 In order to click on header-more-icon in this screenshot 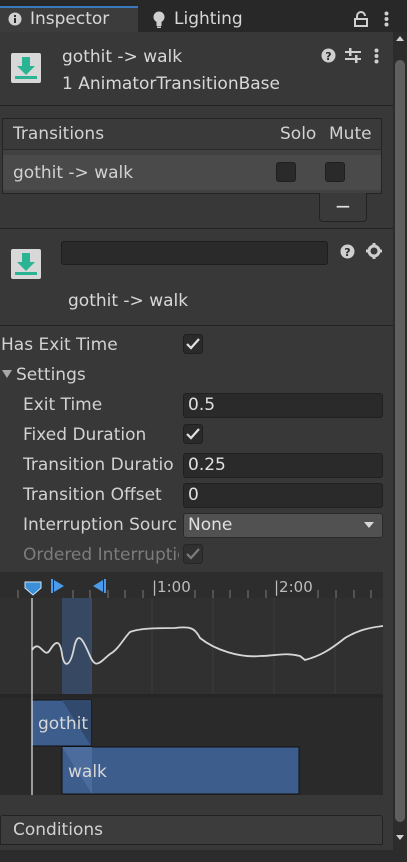, I will do `click(376, 56)`.